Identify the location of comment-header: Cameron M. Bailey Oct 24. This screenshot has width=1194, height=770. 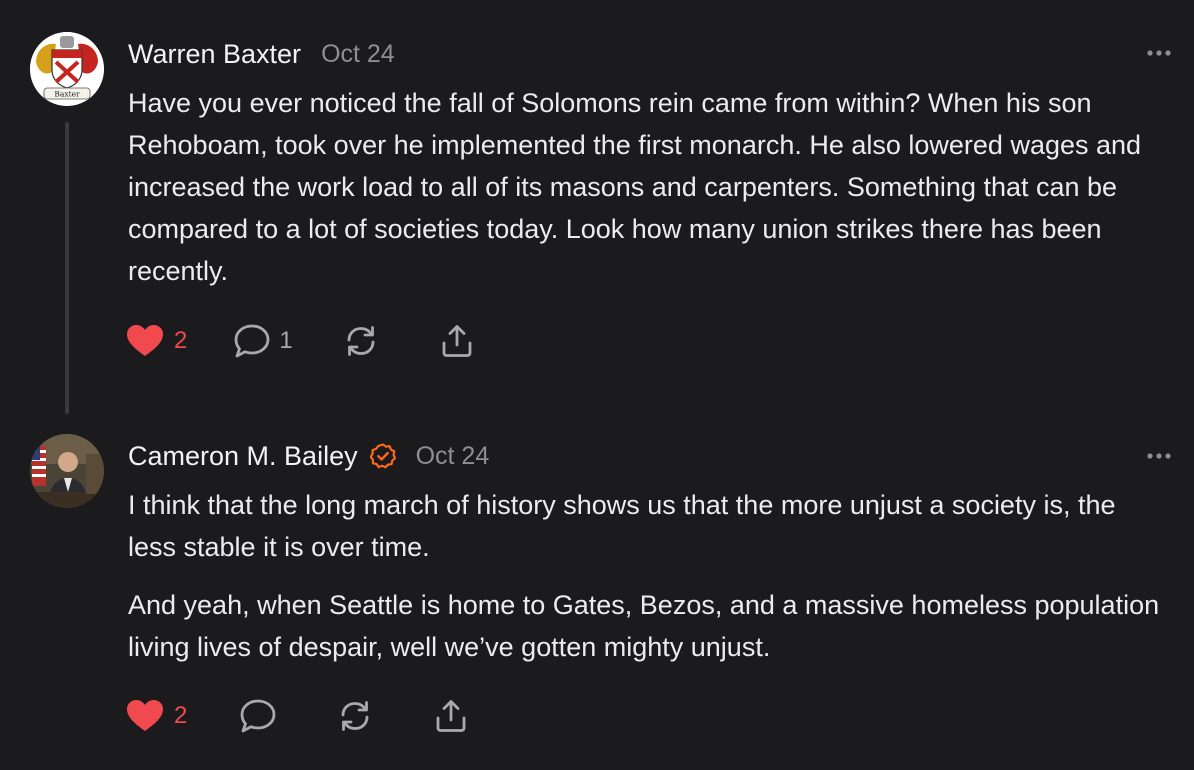
(308, 456).